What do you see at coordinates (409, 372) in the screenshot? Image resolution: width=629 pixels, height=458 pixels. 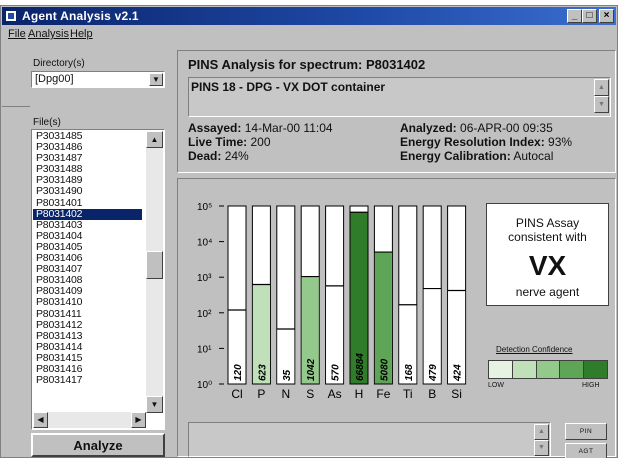 I see `bar-value-label: 168` at bounding box center [409, 372].